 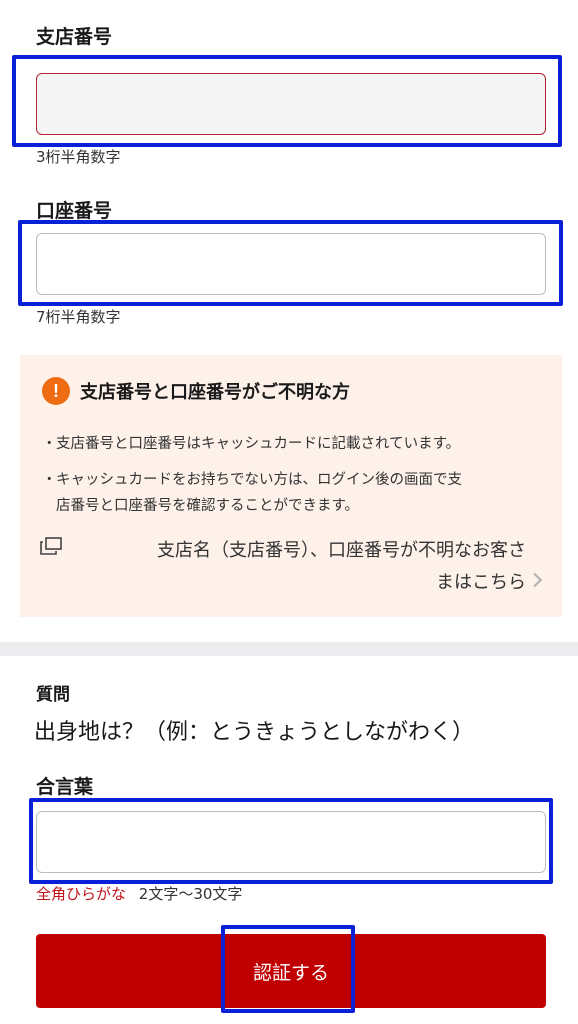 What do you see at coordinates (254, 732) in the screenshot?
I see `question-text: 出身地は？（例：とうきょうとしながわく）` at bounding box center [254, 732].